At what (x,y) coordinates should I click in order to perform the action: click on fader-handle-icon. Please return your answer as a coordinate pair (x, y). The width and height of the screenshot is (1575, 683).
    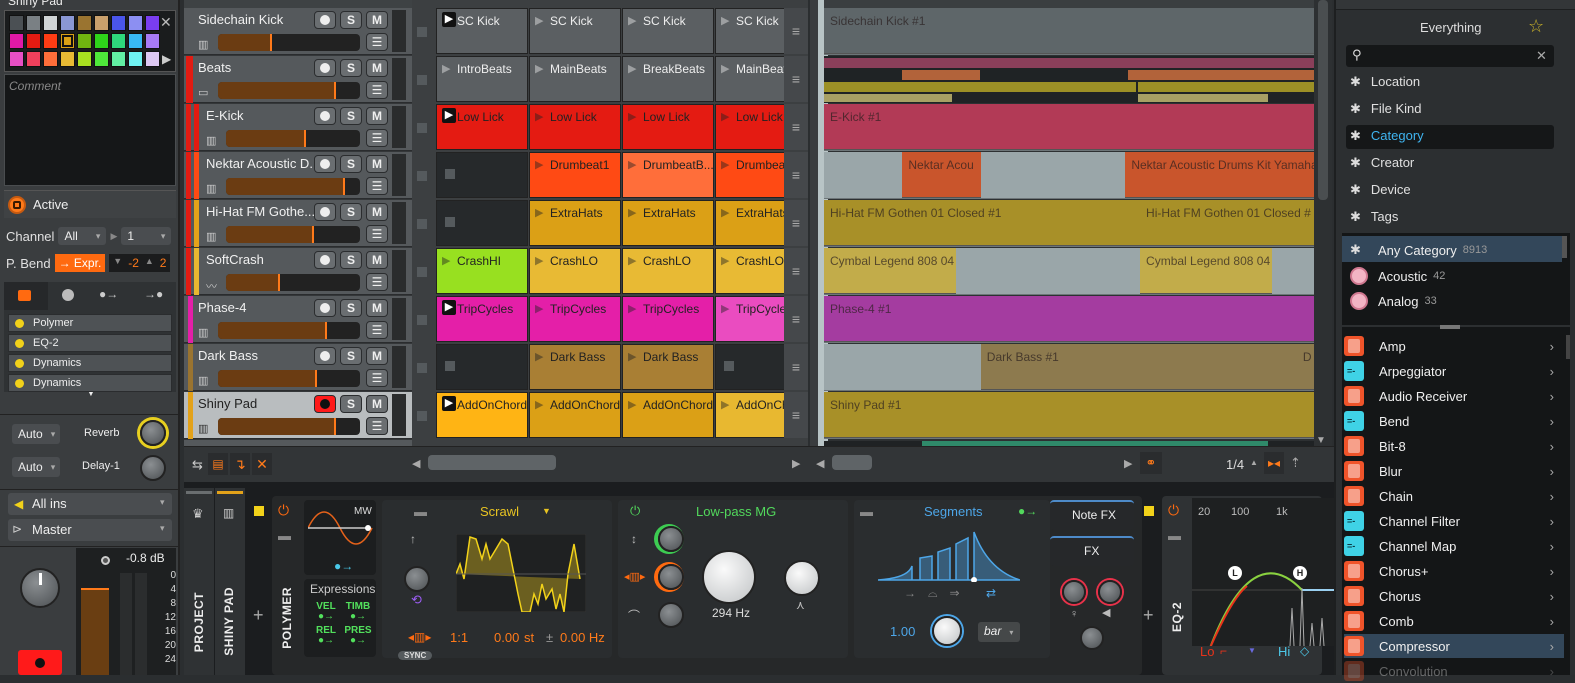
    Looking at the image, I should click on (105, 560).